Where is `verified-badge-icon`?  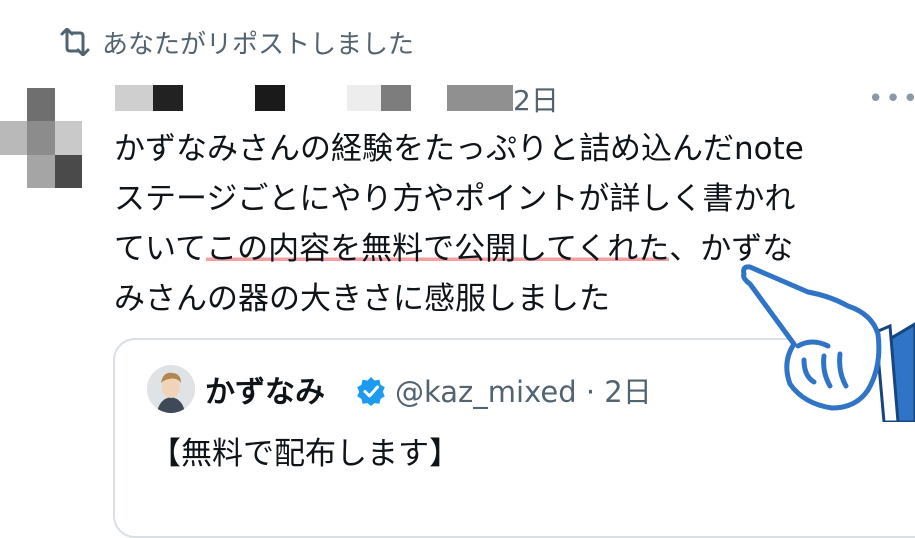 verified-badge-icon is located at coordinates (371, 391).